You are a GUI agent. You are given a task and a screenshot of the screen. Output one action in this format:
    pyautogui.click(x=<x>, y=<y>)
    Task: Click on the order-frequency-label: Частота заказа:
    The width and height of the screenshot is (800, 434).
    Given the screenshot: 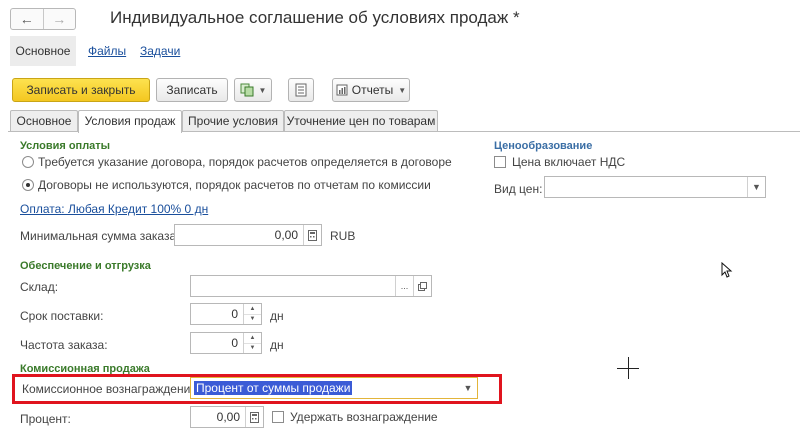 What is the action you would take?
    pyautogui.click(x=64, y=345)
    